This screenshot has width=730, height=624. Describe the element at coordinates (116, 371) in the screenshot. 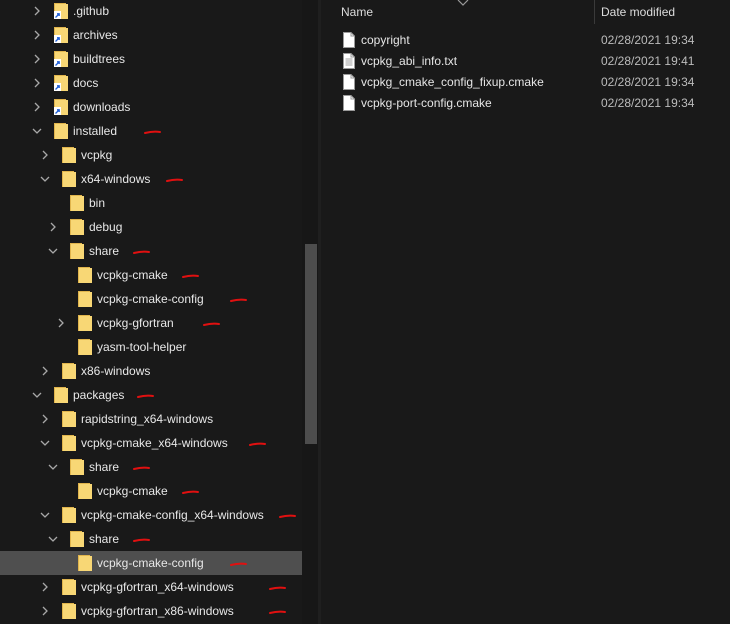

I see `tree-item-label: x86-windows` at that location.